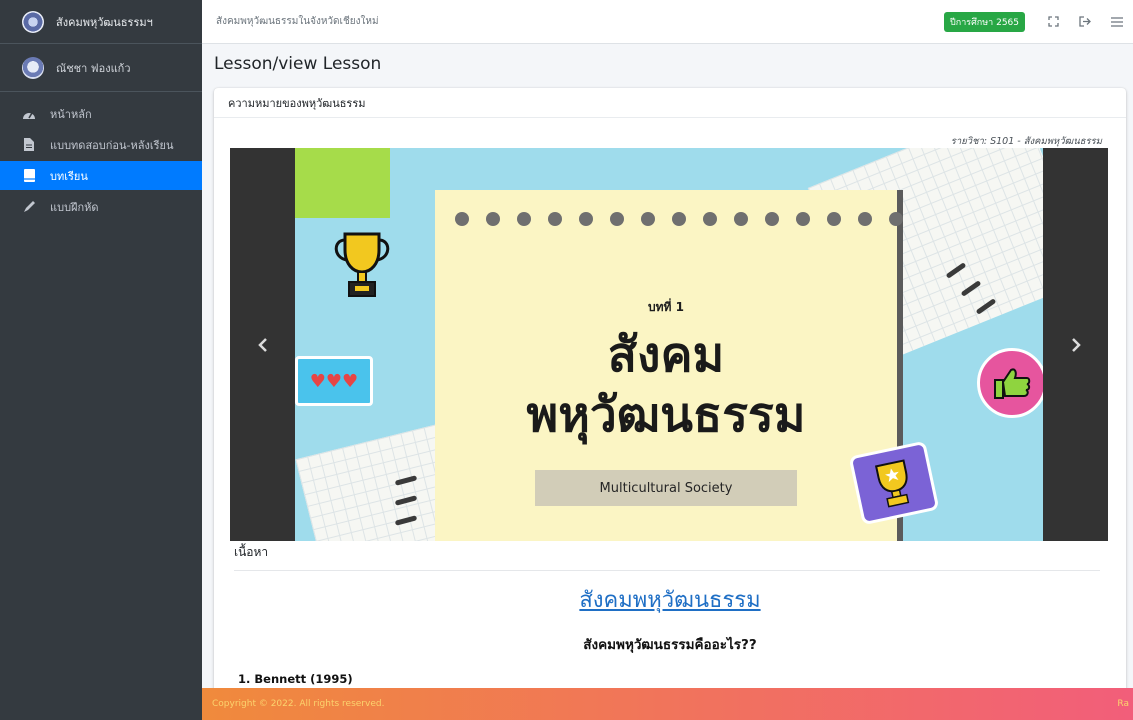  What do you see at coordinates (33, 67) in the screenshot?
I see `avatar` at bounding box center [33, 67].